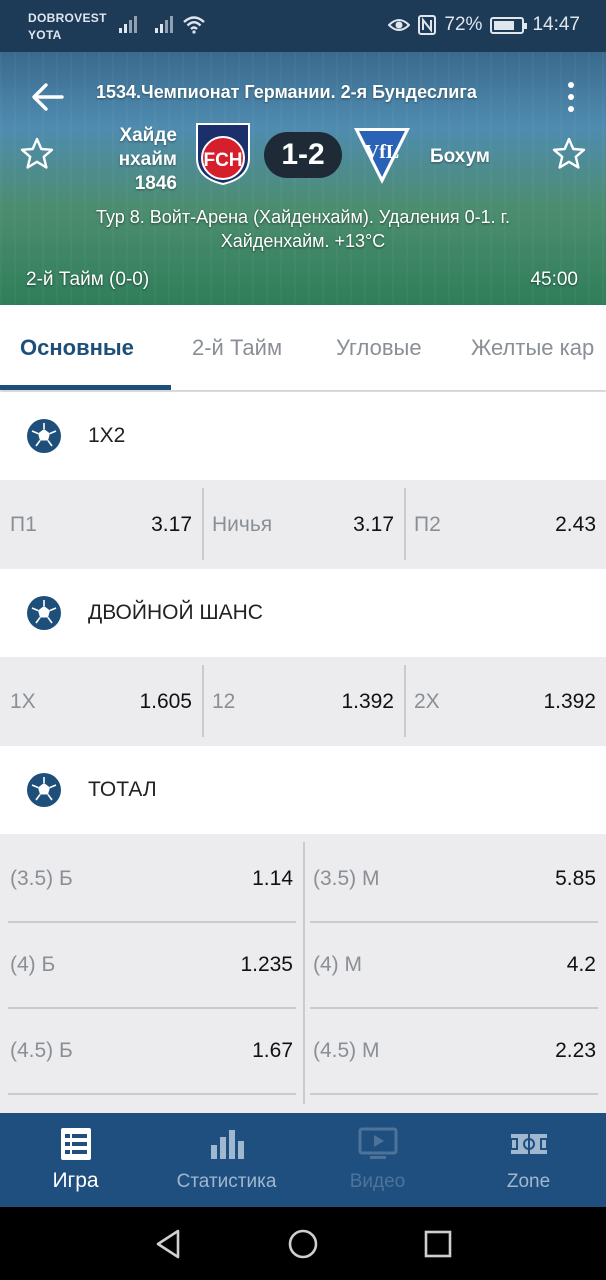 Image resolution: width=606 pixels, height=1280 pixels. I want to click on odds-row-1x2: П1 3.17 Ничья 3.17 П2 2.43, so click(303, 524).